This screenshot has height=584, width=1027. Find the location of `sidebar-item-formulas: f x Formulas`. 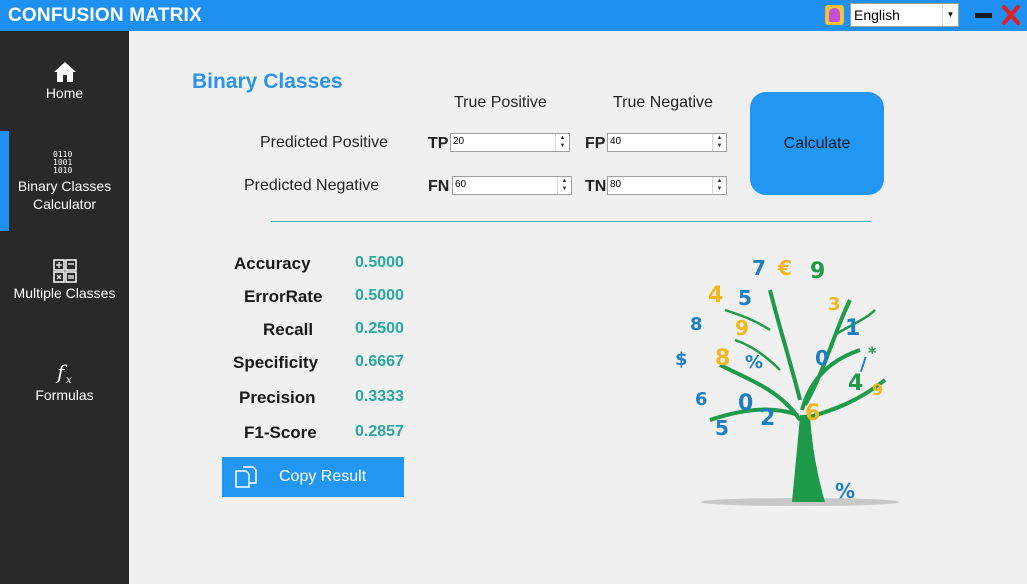

sidebar-item-formulas: f x Formulas is located at coordinates (64, 386).